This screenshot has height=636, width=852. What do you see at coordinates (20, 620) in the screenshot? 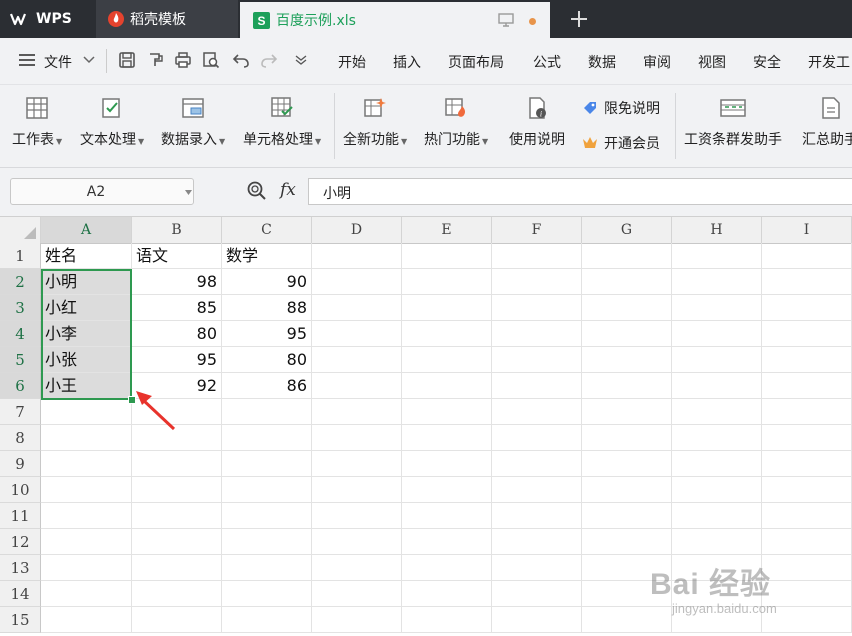
I see `row-header: 15` at bounding box center [20, 620].